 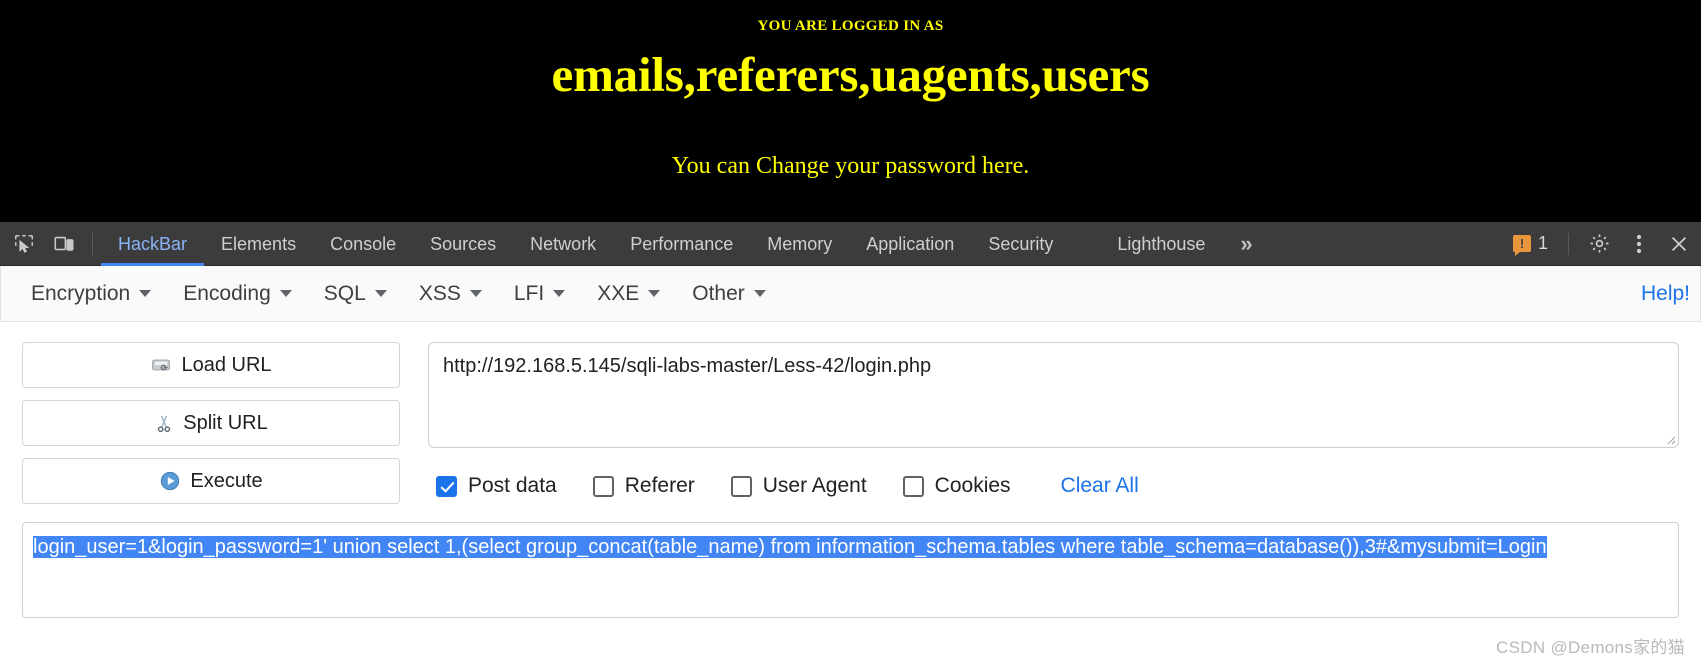 What do you see at coordinates (1670, 294) in the screenshot?
I see `help-link: Help!` at bounding box center [1670, 294].